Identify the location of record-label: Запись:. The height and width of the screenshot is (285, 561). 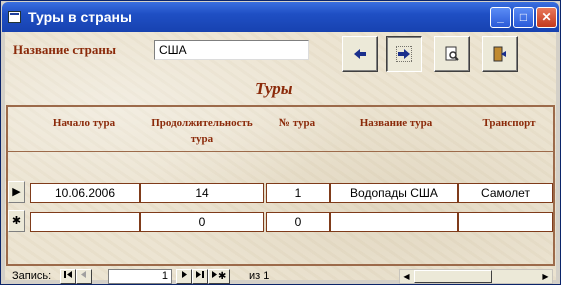
(32, 276).